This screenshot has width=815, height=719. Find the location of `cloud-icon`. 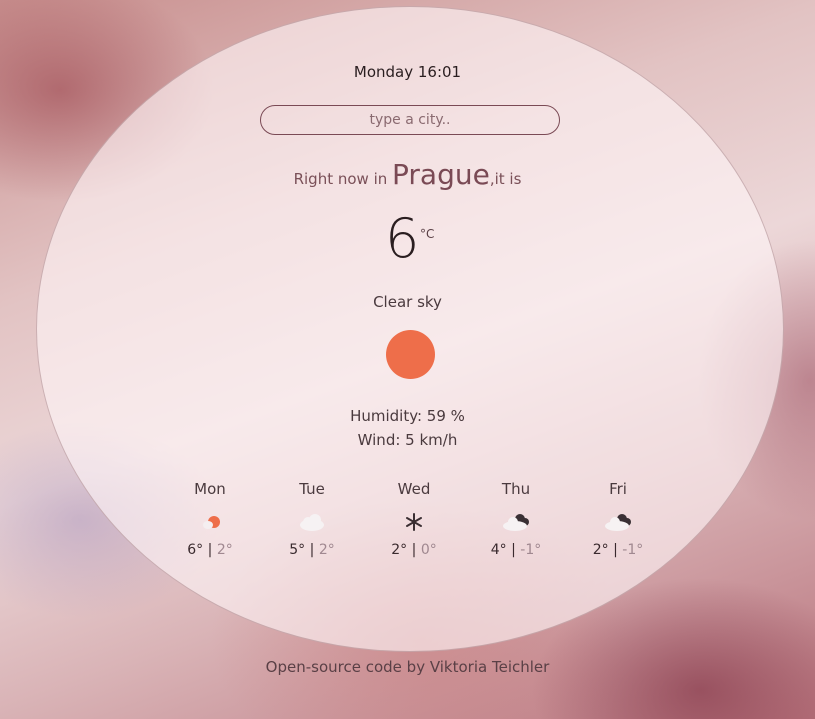

cloud-icon is located at coordinates (312, 522).